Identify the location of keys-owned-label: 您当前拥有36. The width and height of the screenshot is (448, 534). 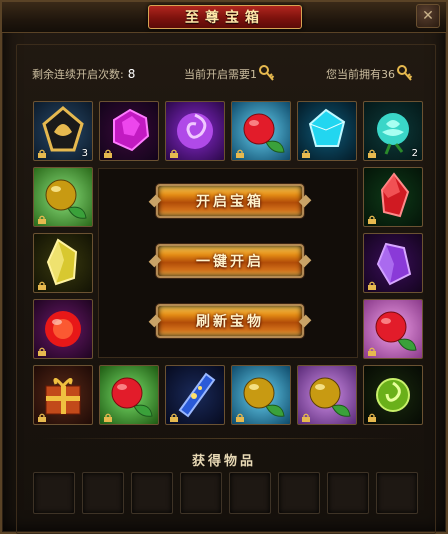
(360, 74).